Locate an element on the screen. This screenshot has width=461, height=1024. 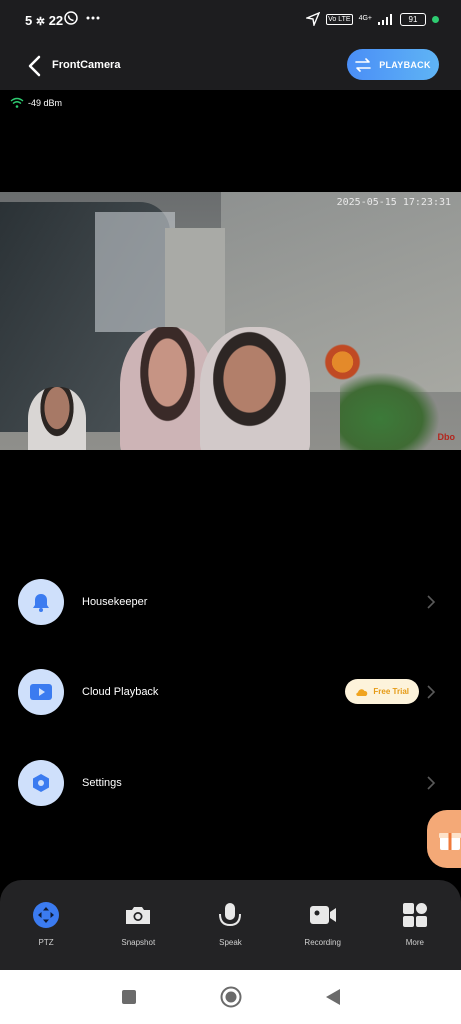
free-trial-badge: Free Trial is located at coordinates (382, 691).